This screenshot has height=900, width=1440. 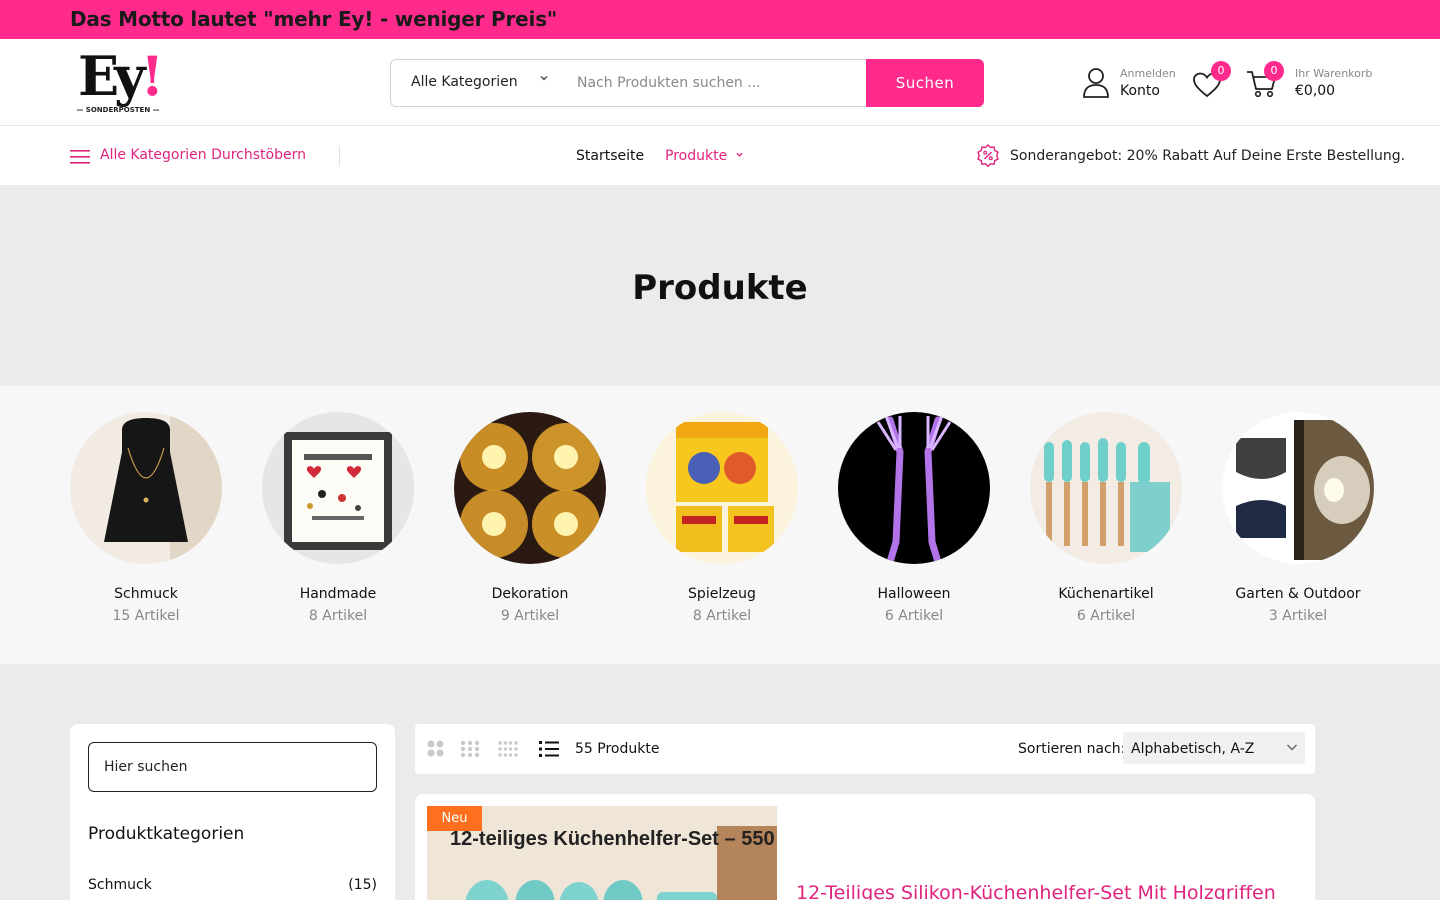 I want to click on category-card-schmuck: Schmuck 15 Artikel, so click(x=146, y=518).